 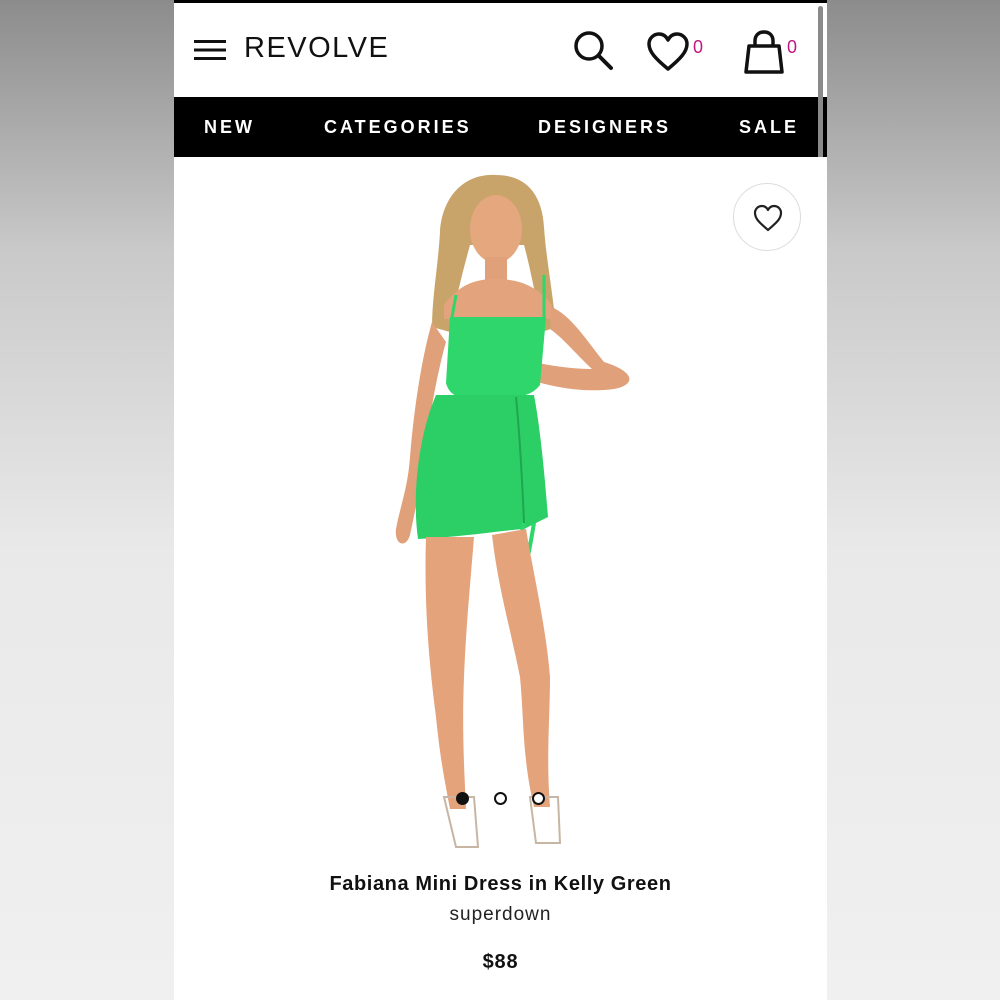 What do you see at coordinates (500, 962) in the screenshot?
I see `product-price: $88` at bounding box center [500, 962].